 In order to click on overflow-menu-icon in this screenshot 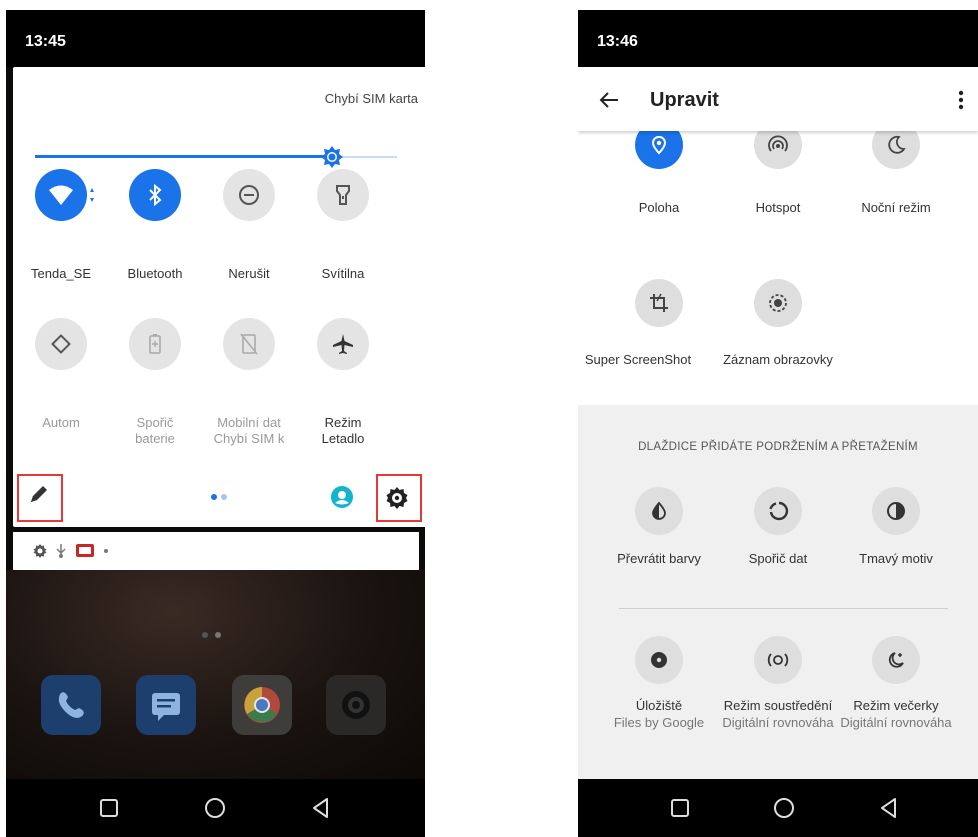, I will do `click(961, 100)`.